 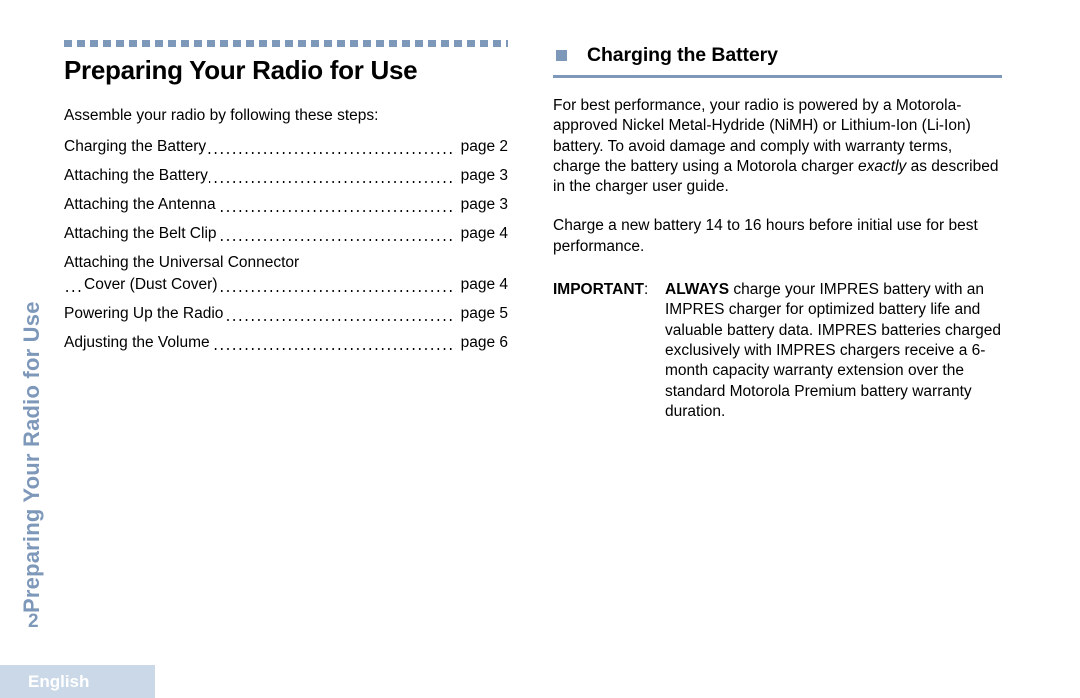 What do you see at coordinates (481, 147) in the screenshot?
I see `toc-entry-page: page 2` at bounding box center [481, 147].